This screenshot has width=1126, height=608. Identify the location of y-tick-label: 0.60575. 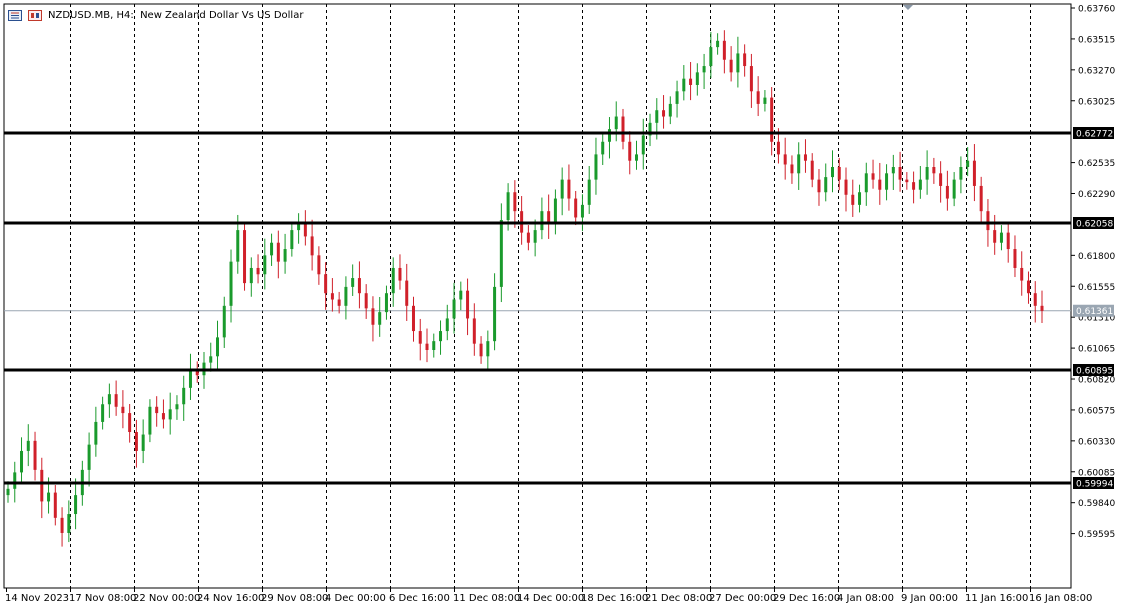
(1096, 411).